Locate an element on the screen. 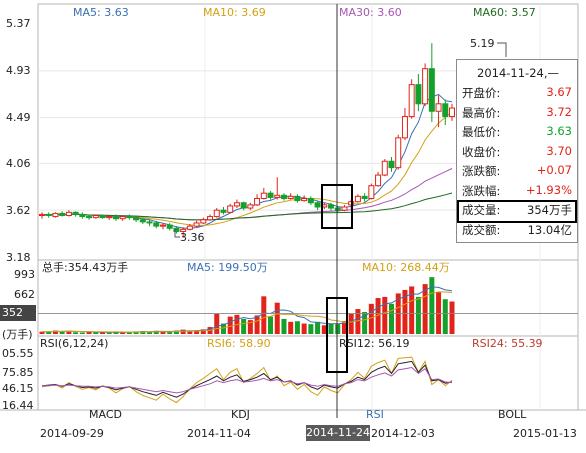 The height and width of the screenshot is (453, 586). info-label: 最低价: is located at coordinates (481, 132).